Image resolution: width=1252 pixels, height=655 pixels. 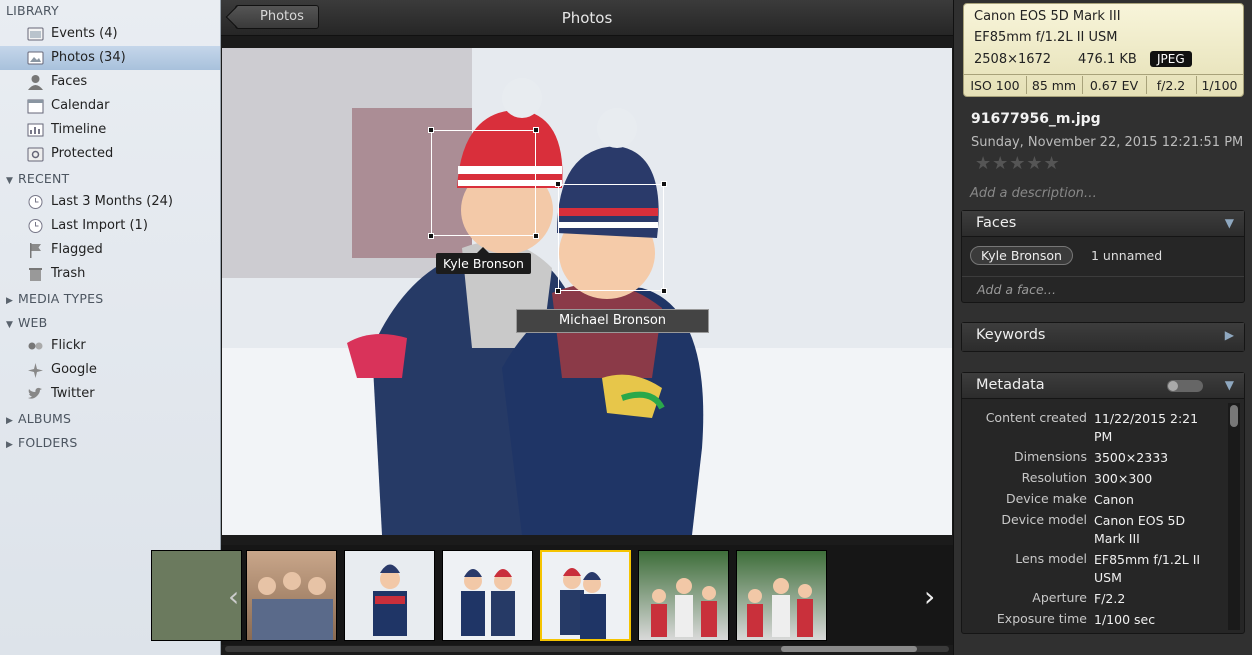 I want to click on photo-date: Sunday, November 22, 2015 12:21:51 PM, so click(x=1107, y=142).